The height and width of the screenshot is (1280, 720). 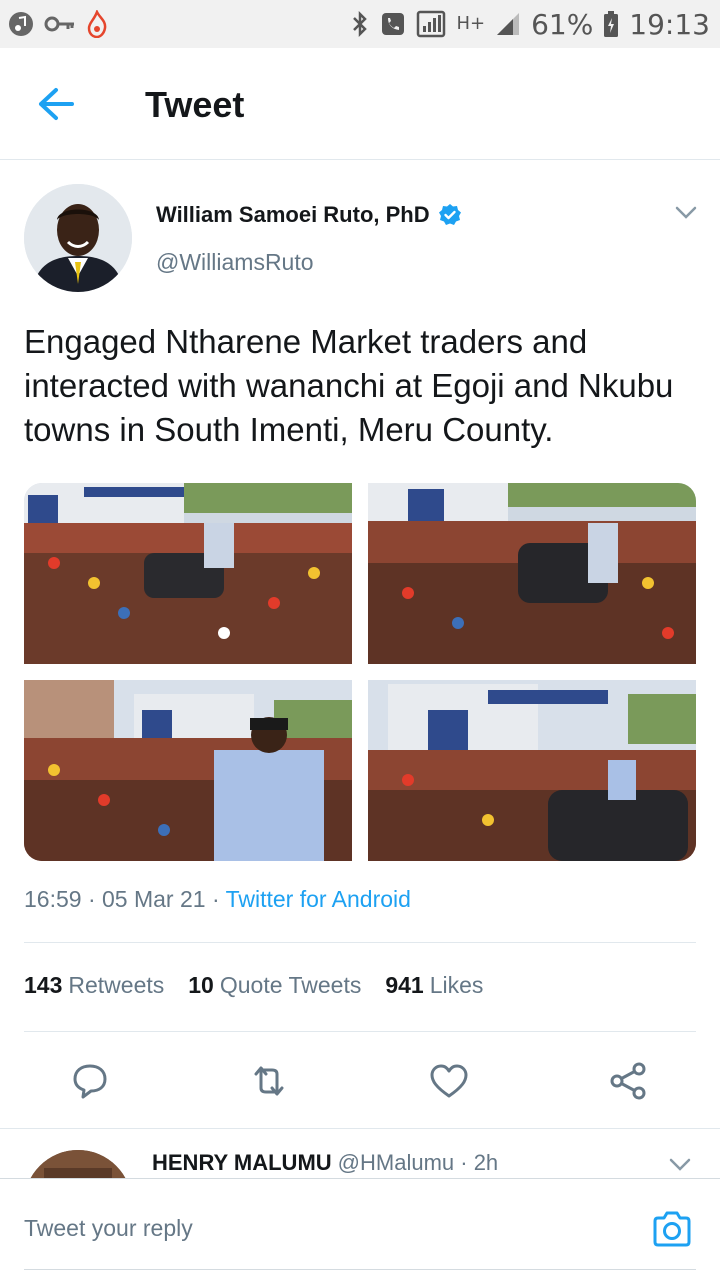 What do you see at coordinates (360, 1128) in the screenshot?
I see `thread-separator` at bounding box center [360, 1128].